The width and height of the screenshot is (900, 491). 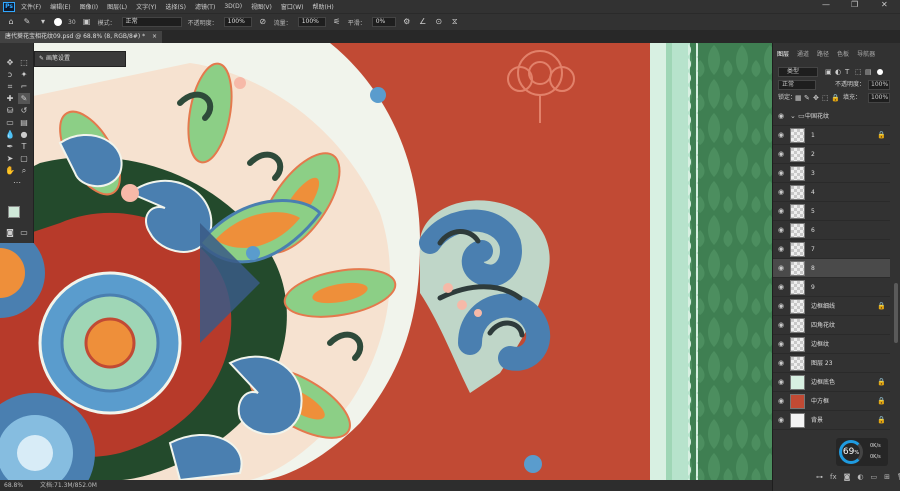 I want to click on layer-row: ◉ 图层 23, so click(x=831, y=363).